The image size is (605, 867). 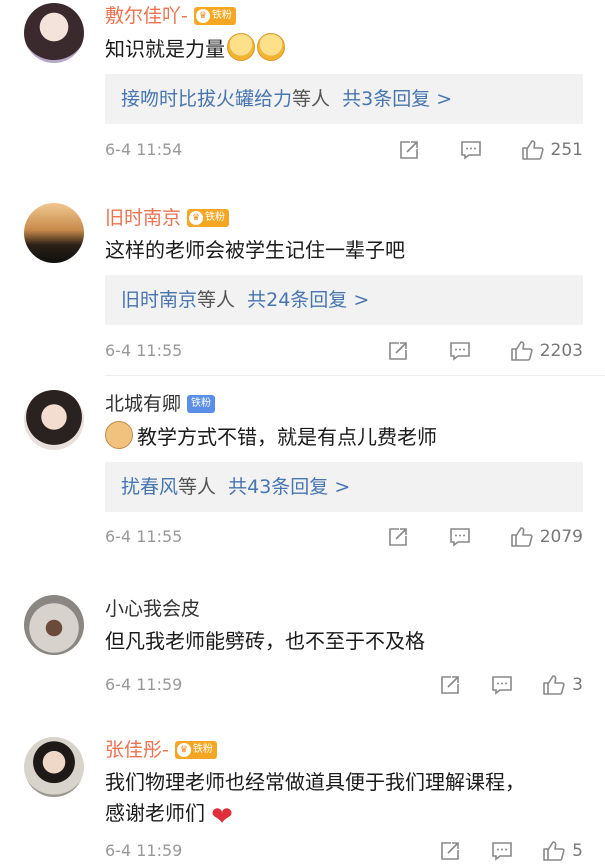 I want to click on action-bar: 5, so click(x=510, y=851).